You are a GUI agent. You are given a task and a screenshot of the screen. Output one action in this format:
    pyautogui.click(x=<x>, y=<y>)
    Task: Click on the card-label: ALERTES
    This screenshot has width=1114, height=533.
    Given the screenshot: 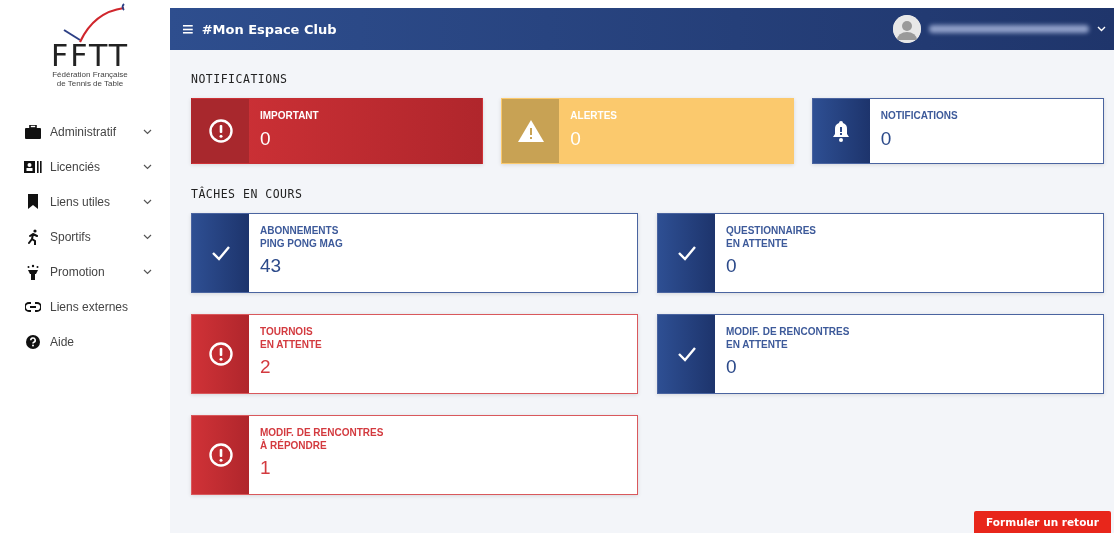 What is the action you would take?
    pyautogui.click(x=593, y=116)
    